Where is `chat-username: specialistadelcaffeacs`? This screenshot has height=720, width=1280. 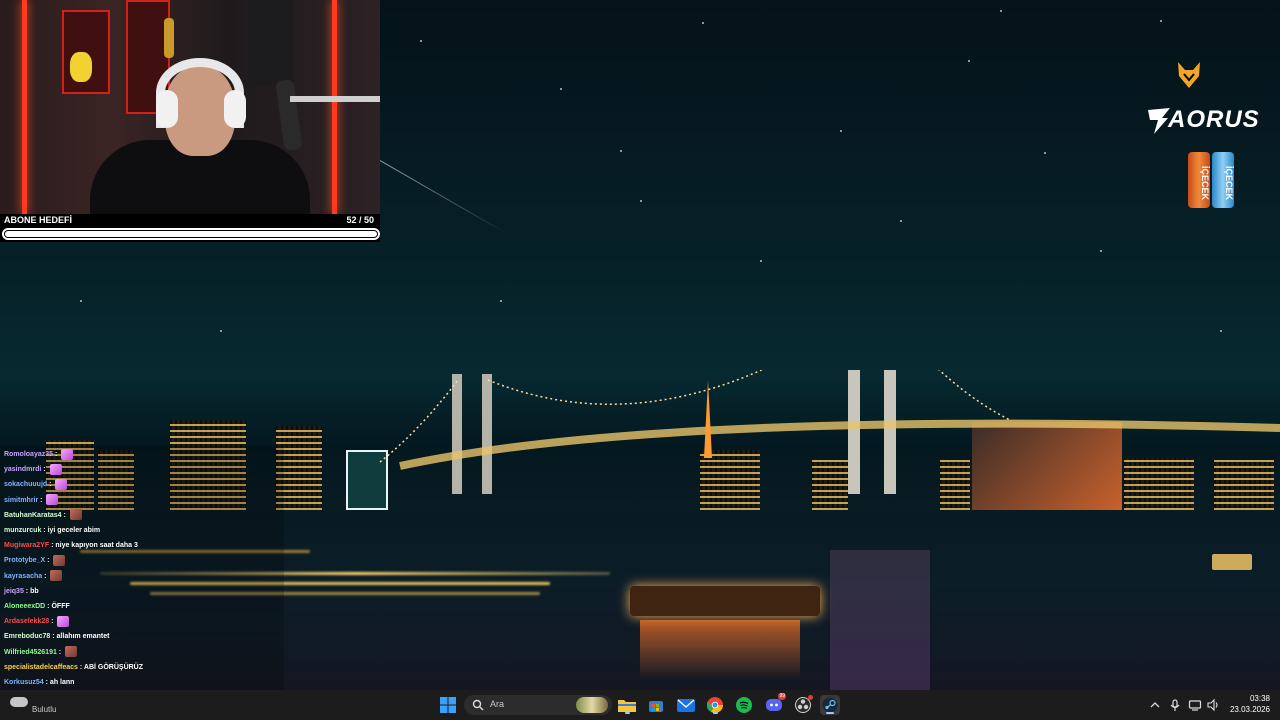 chat-username: specialistadelcaffeacs is located at coordinates (41, 667).